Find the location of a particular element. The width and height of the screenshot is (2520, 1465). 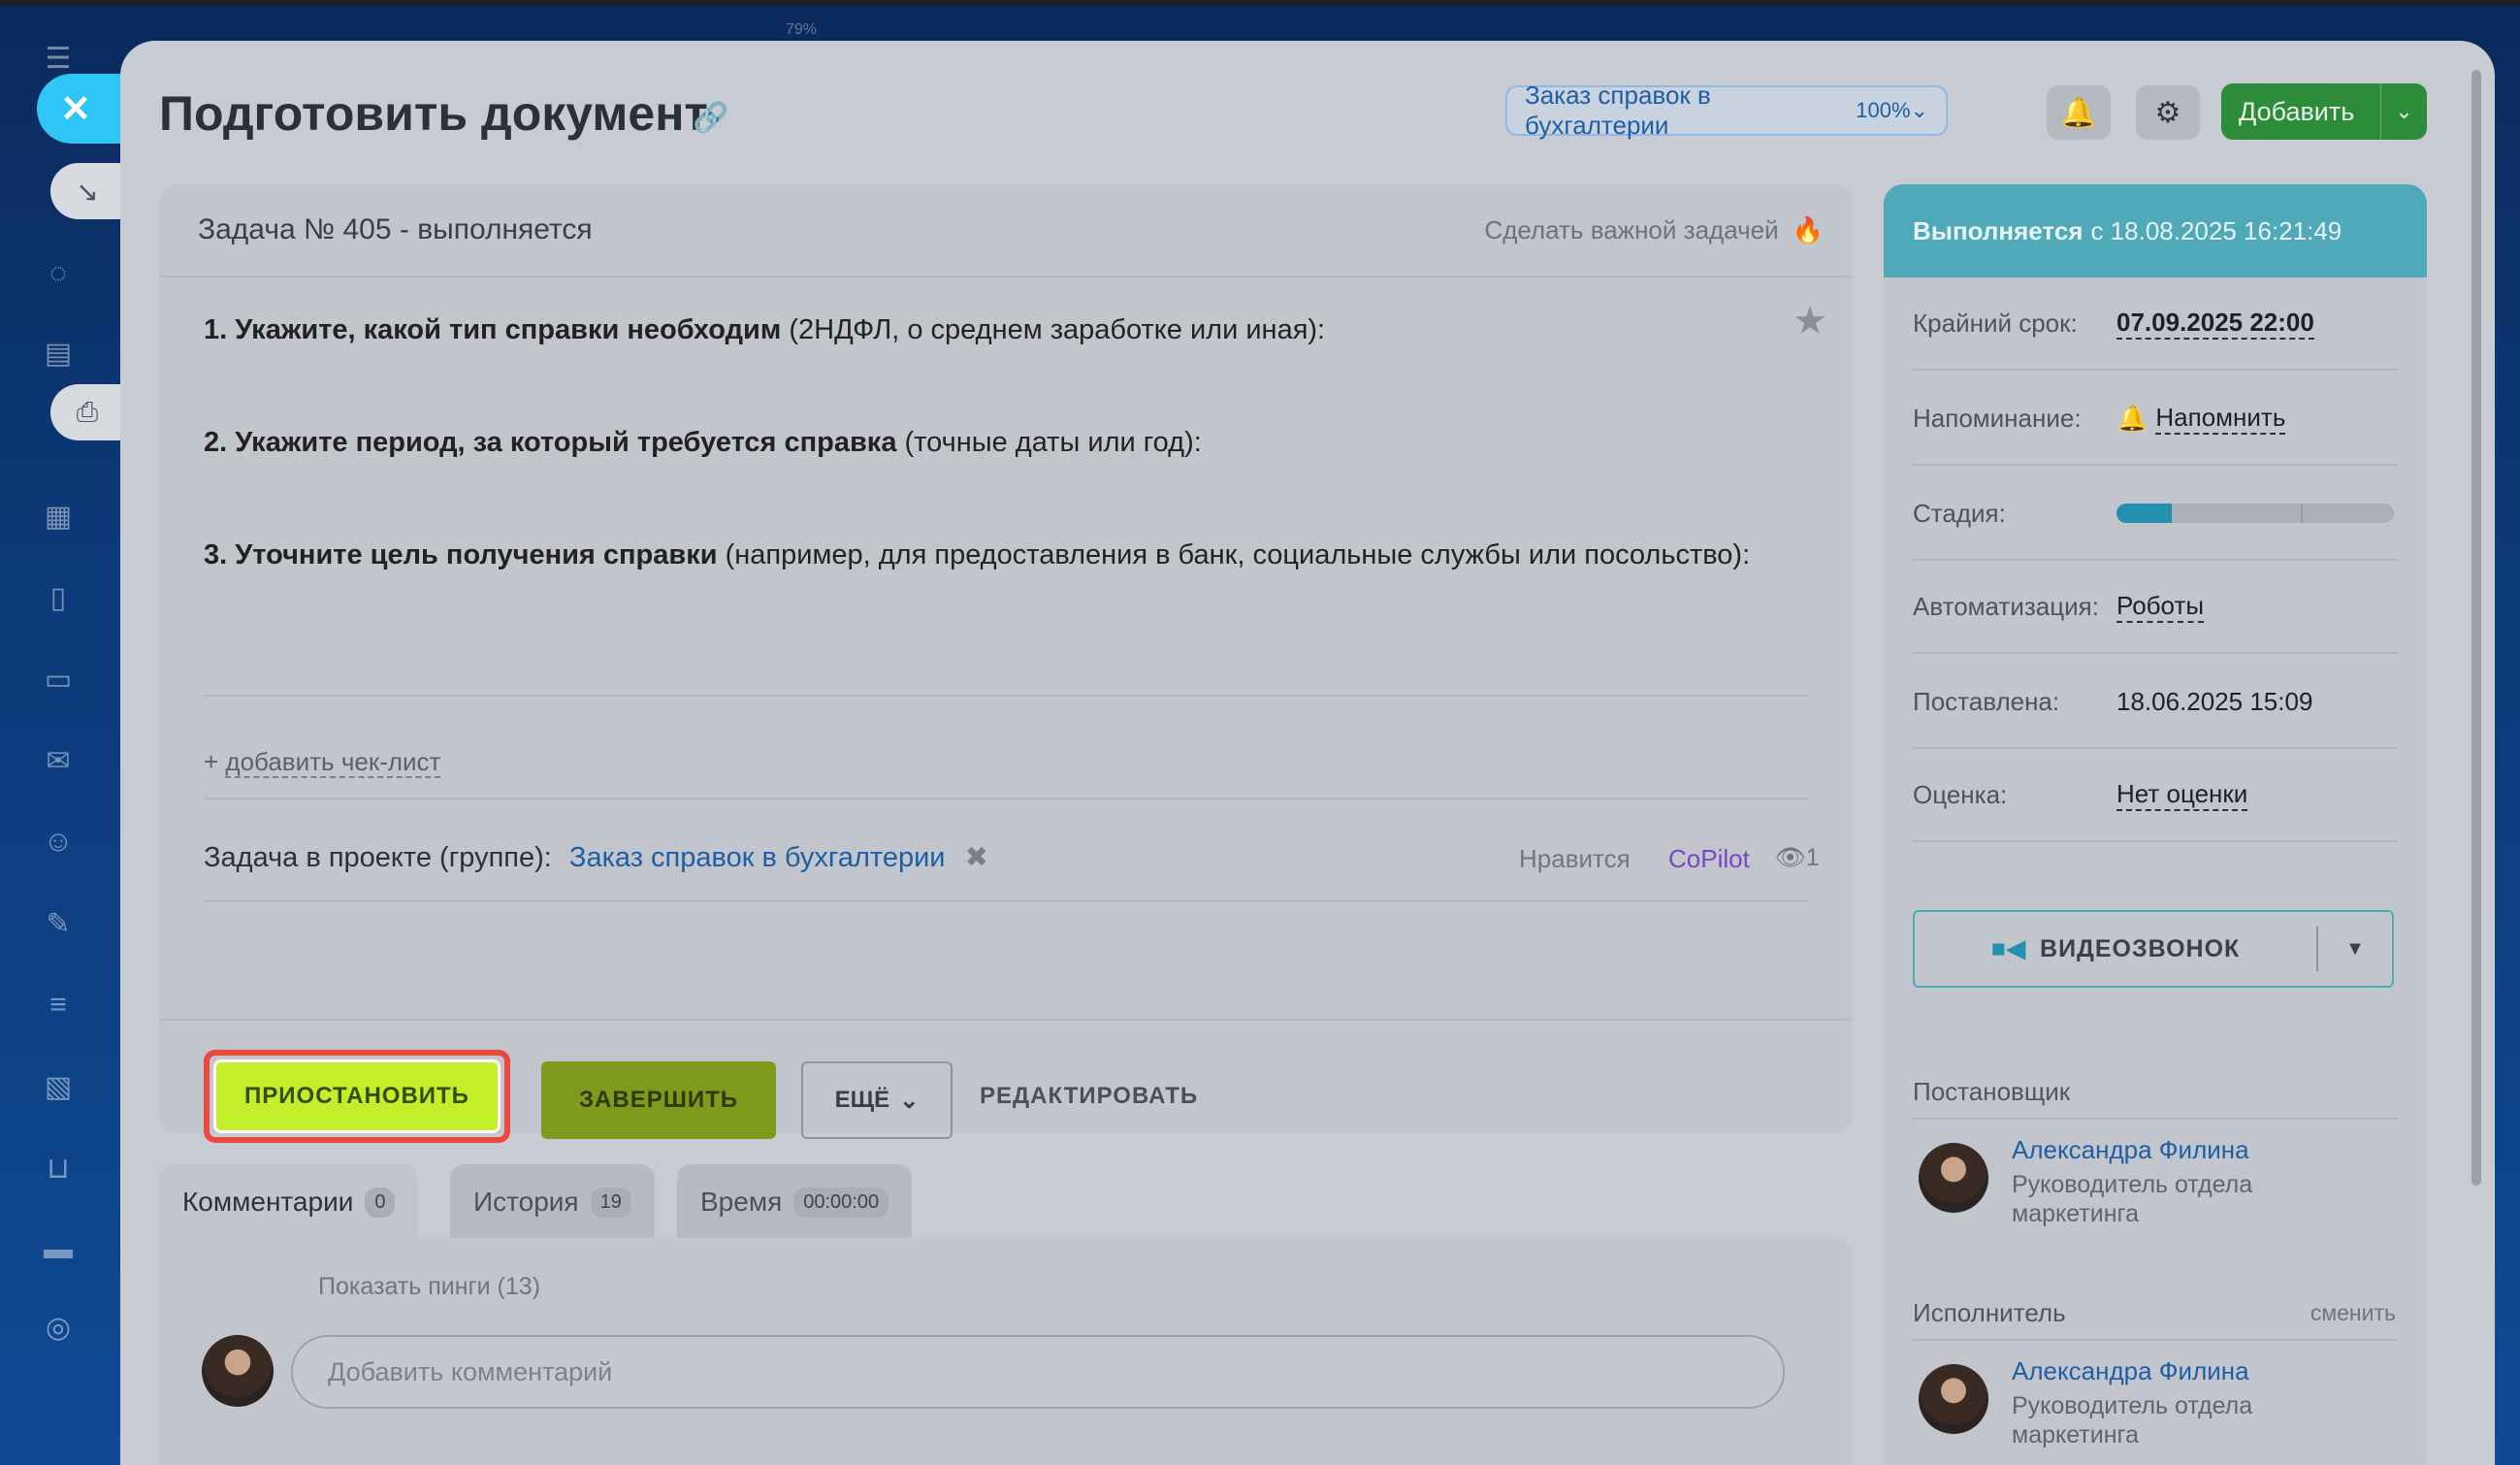

camera-icon: ■◀ is located at coordinates (2008, 948).